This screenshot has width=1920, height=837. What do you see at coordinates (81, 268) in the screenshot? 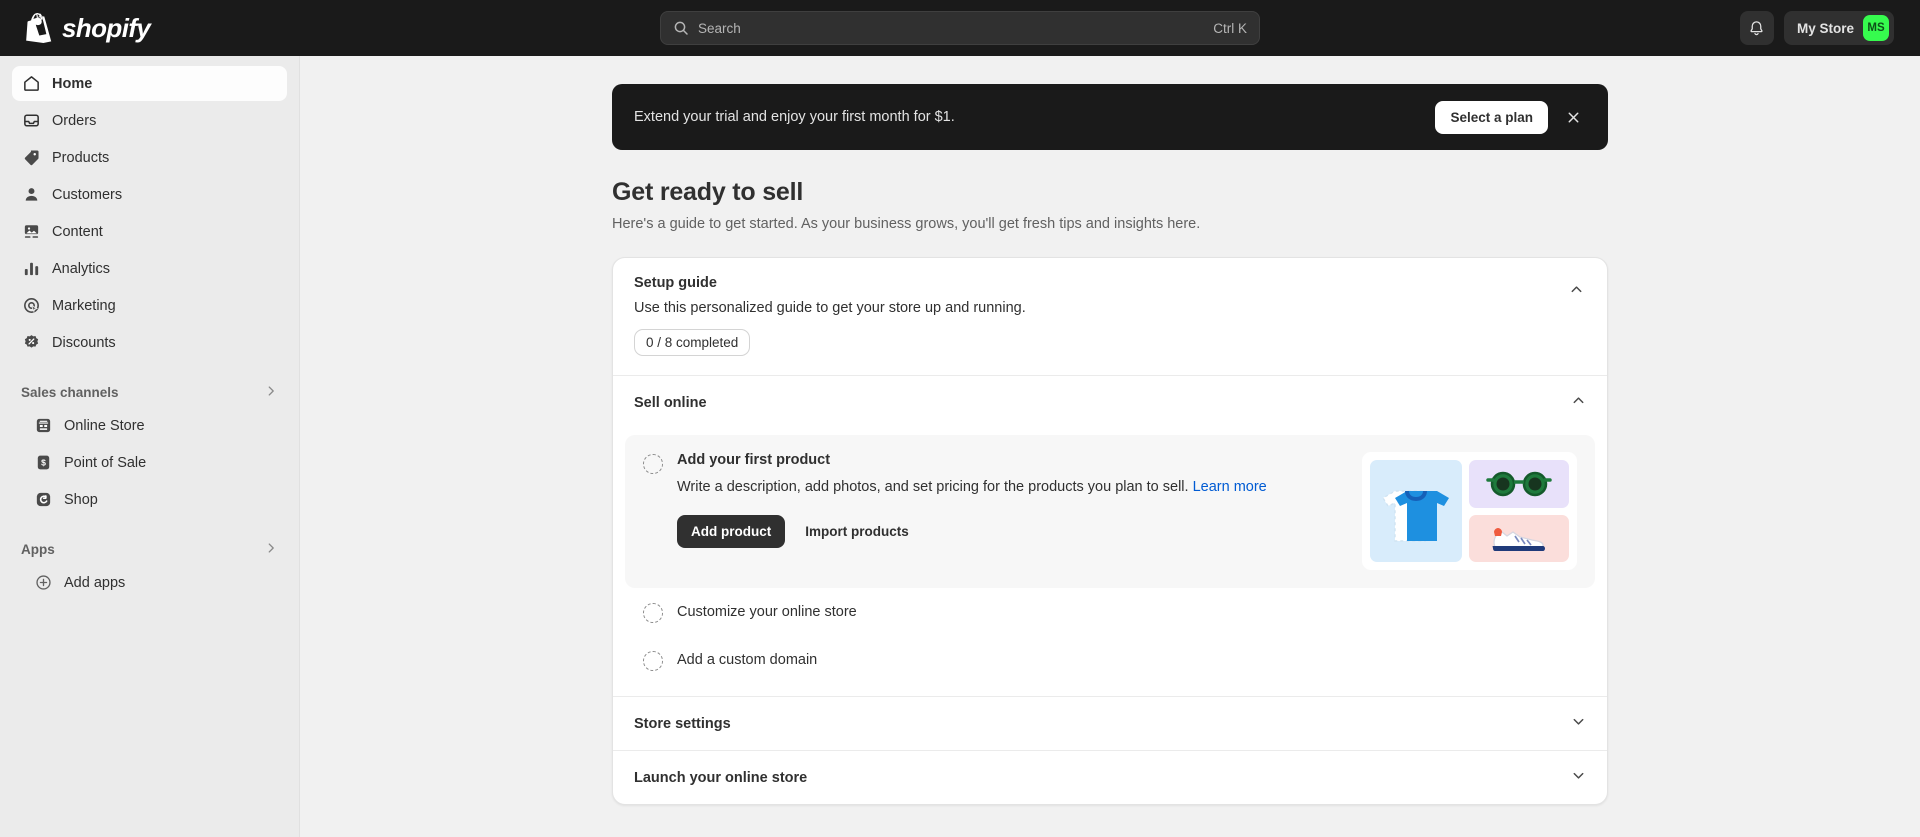
I see `sidebar-item-label: Analytics` at bounding box center [81, 268].